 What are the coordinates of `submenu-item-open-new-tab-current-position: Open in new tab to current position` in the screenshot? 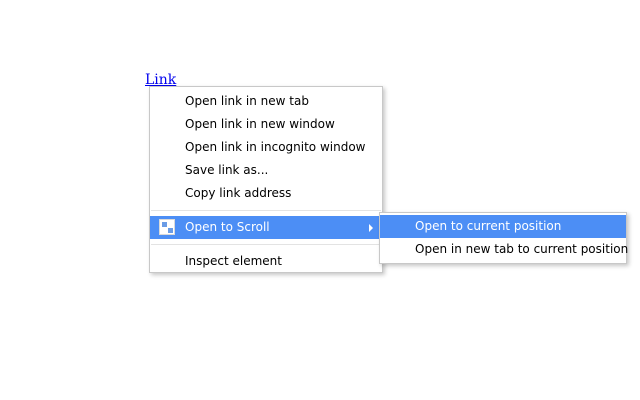 It's located at (504, 249).